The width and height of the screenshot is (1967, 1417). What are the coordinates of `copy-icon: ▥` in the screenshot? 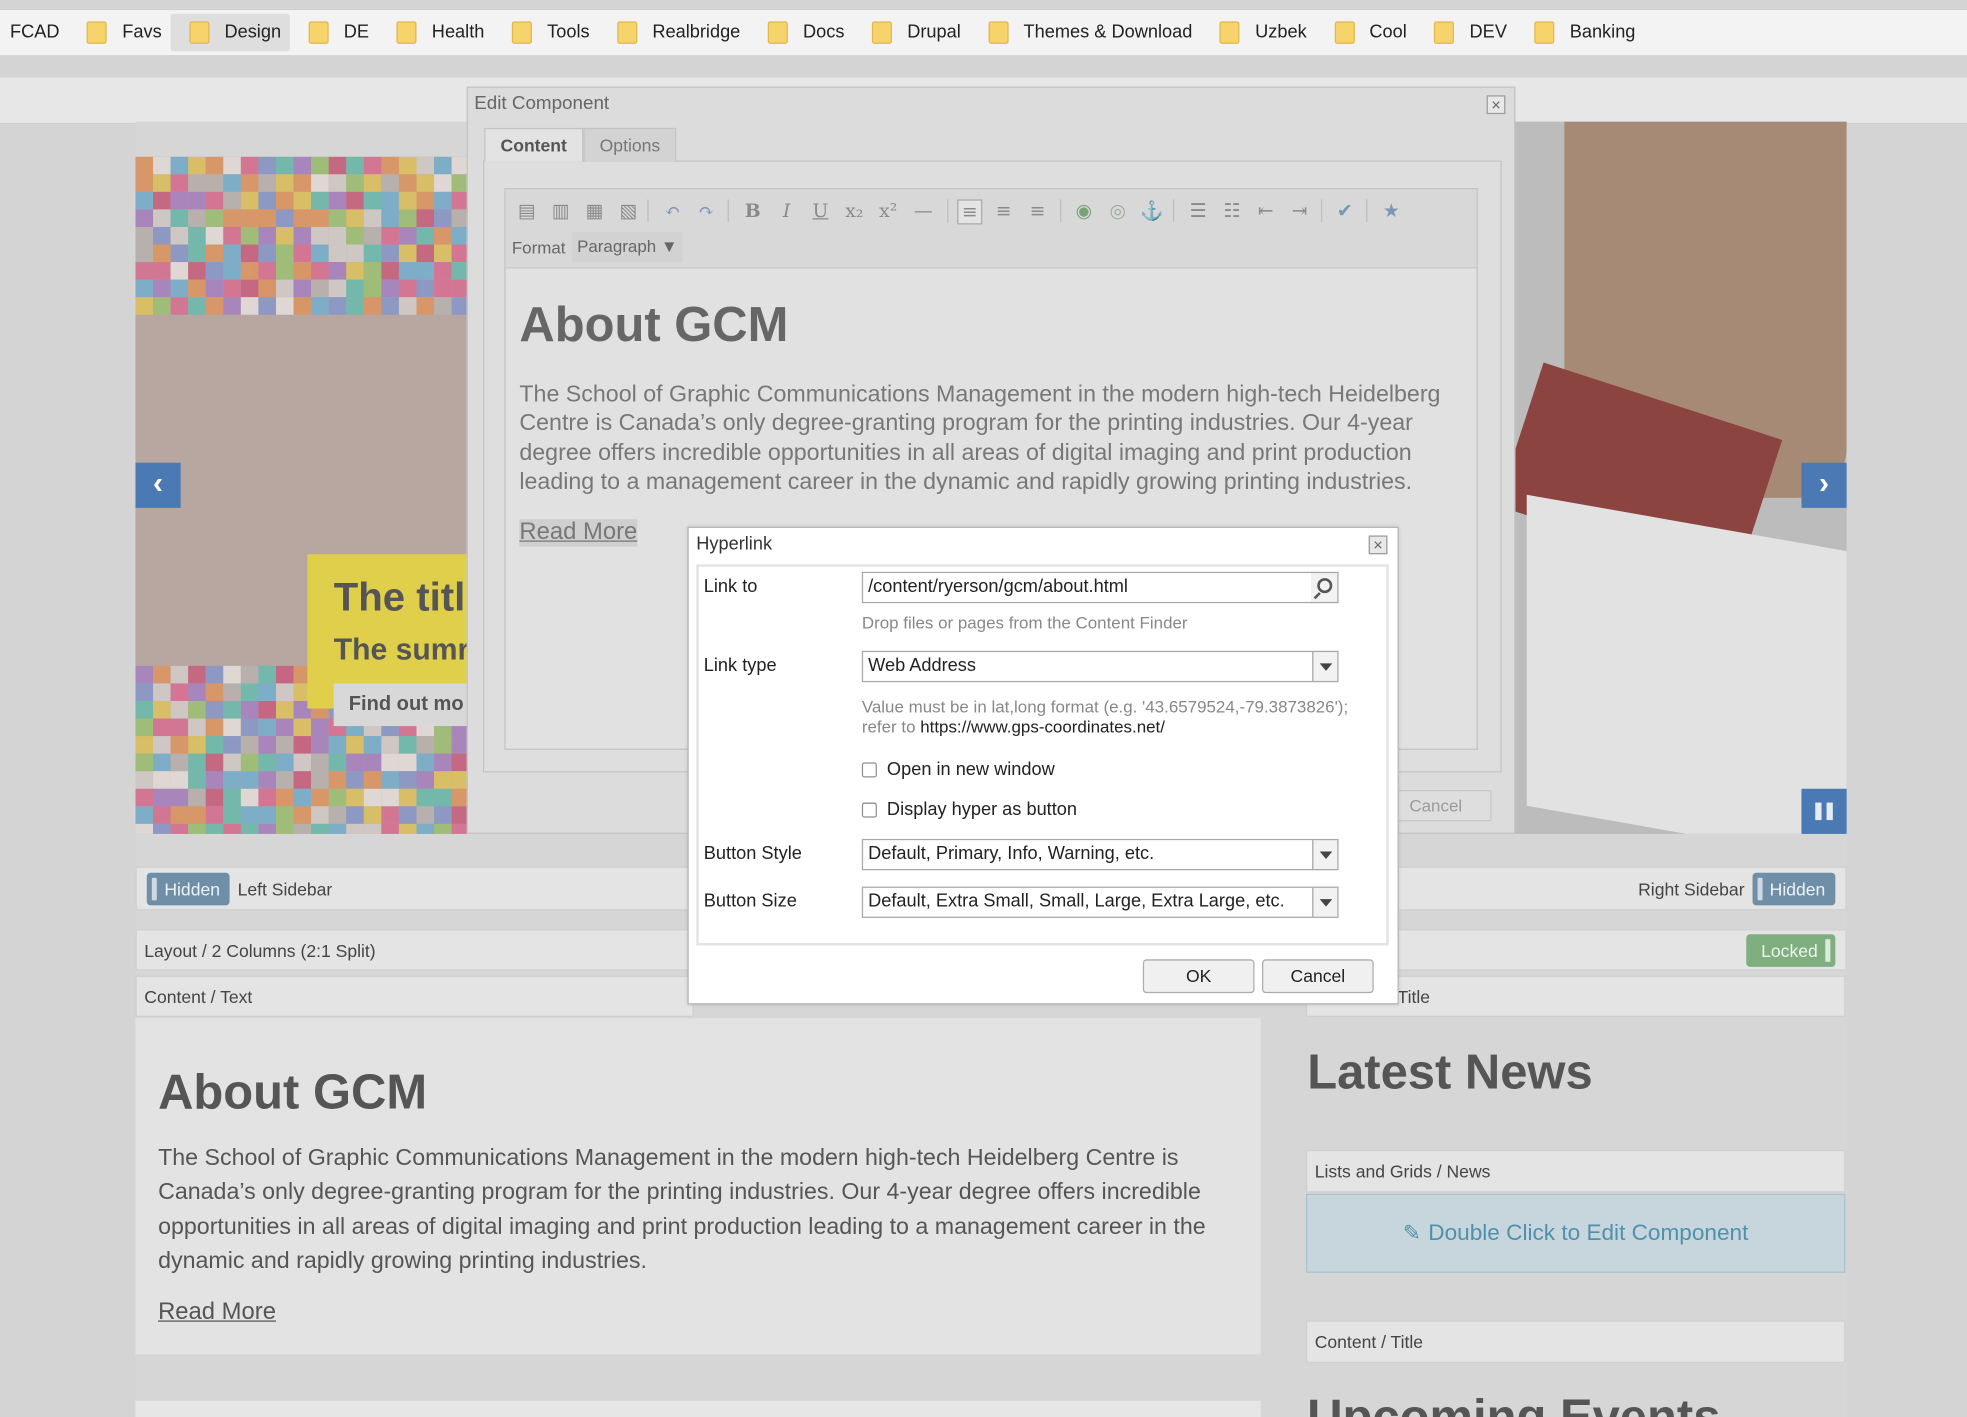 It's located at (560, 210).